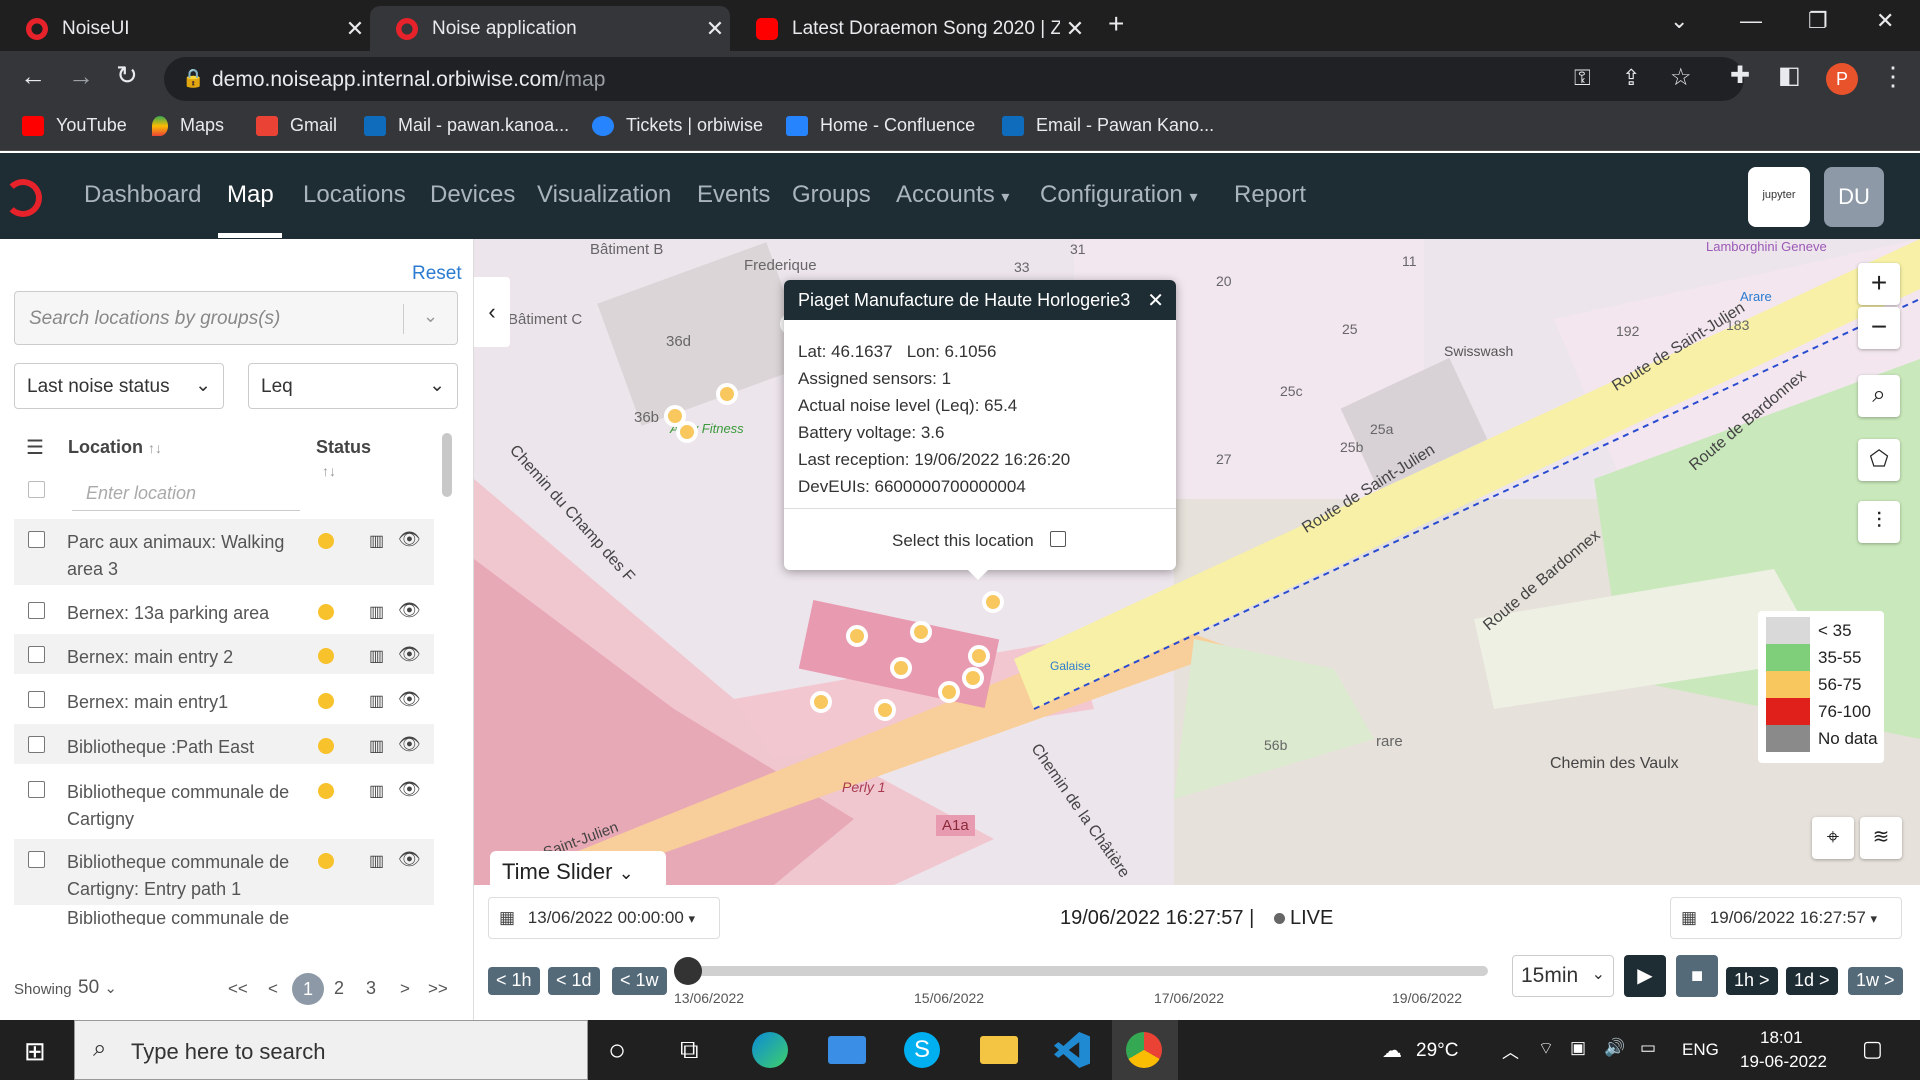 The width and height of the screenshot is (1920, 1080). What do you see at coordinates (371, 988) in the screenshot?
I see `page-3-button: 3` at bounding box center [371, 988].